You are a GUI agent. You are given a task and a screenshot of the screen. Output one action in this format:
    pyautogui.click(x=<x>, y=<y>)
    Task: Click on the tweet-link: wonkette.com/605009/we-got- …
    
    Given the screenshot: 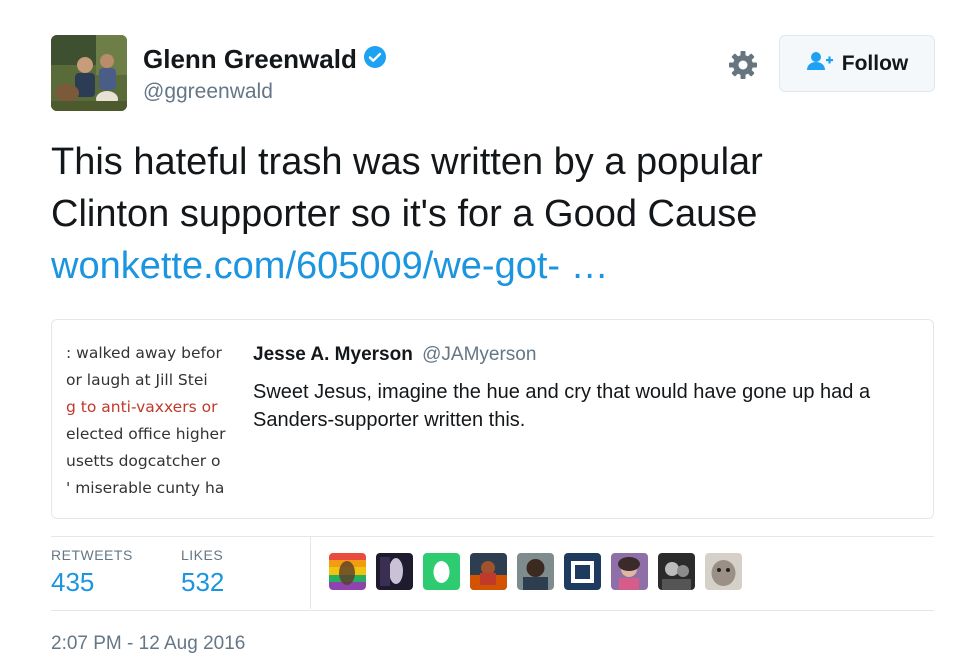 What is the action you would take?
    pyautogui.click(x=491, y=266)
    